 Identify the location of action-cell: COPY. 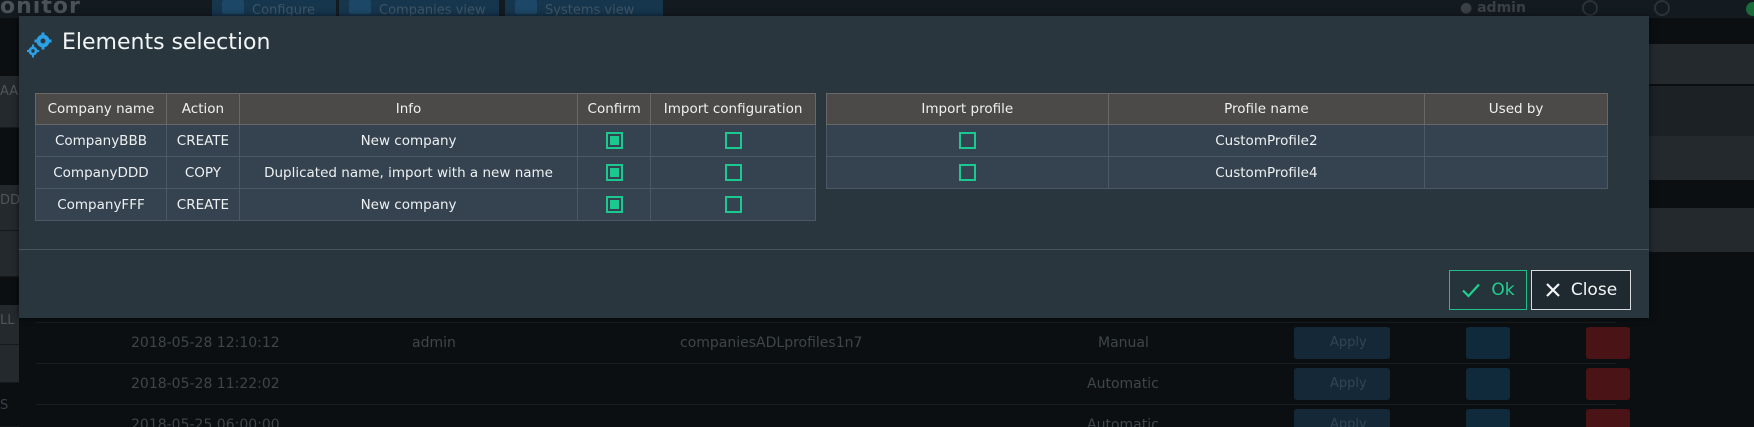
(202, 172).